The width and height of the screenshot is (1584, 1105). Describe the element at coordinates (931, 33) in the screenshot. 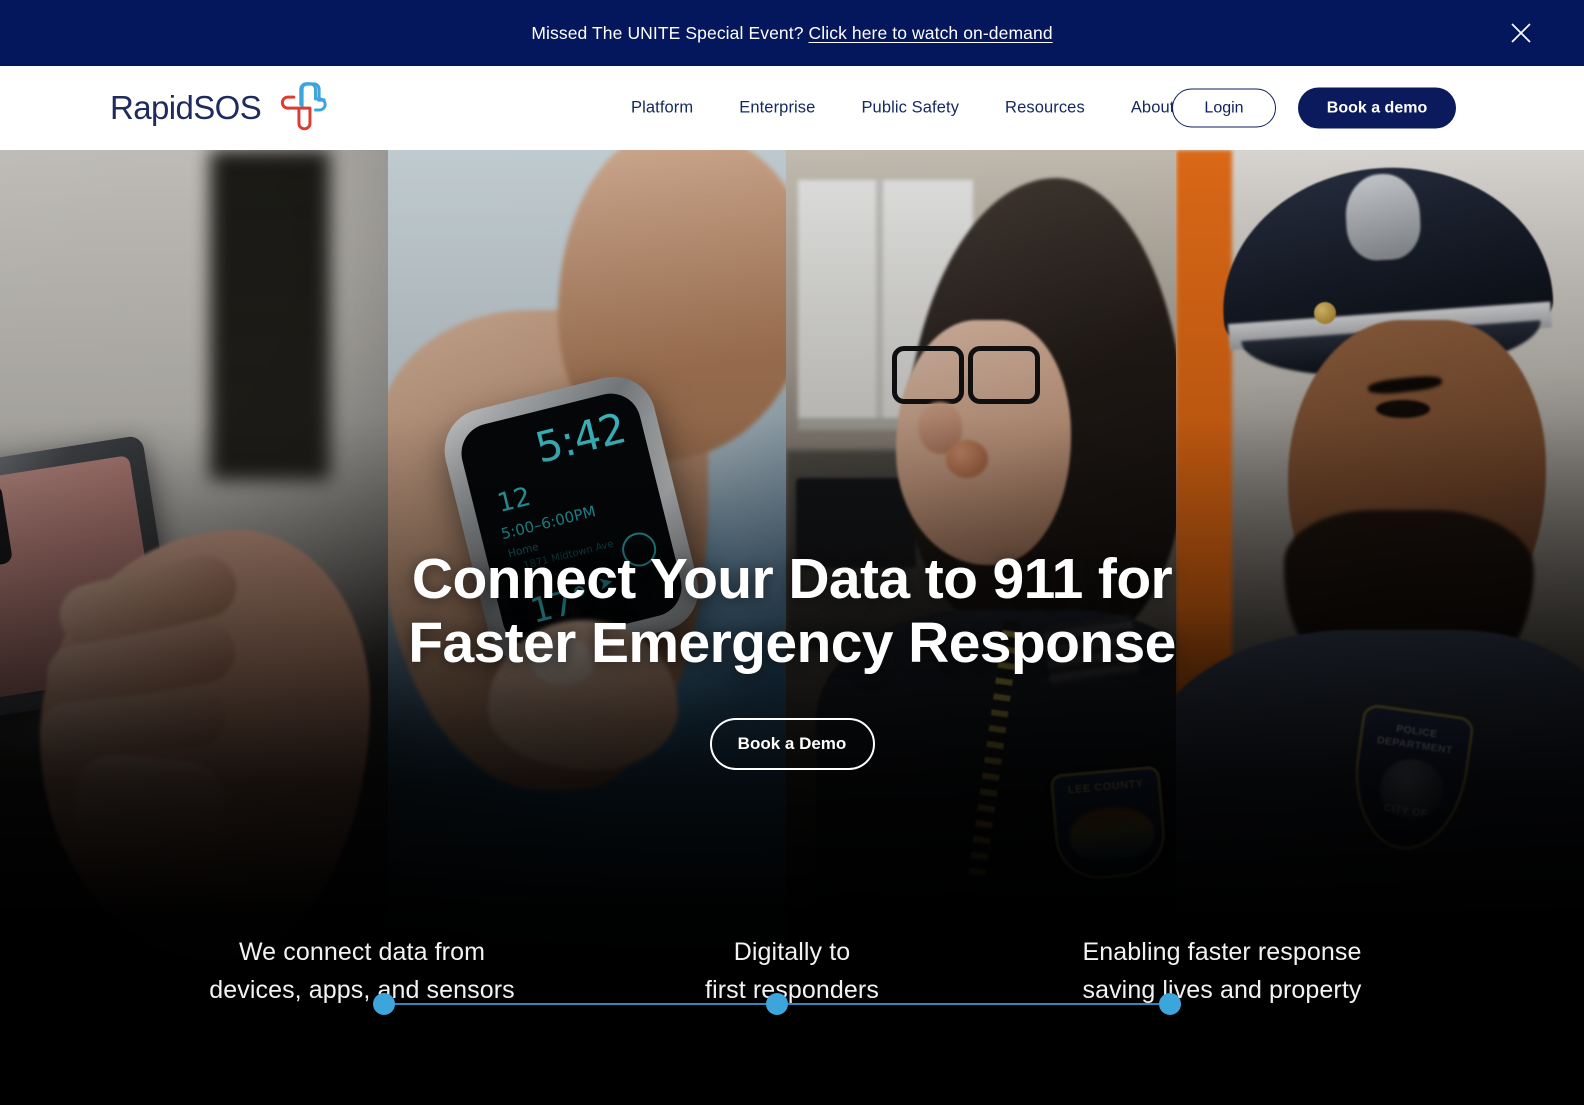

I see `announcement-link: Click here to watch on-demand` at that location.